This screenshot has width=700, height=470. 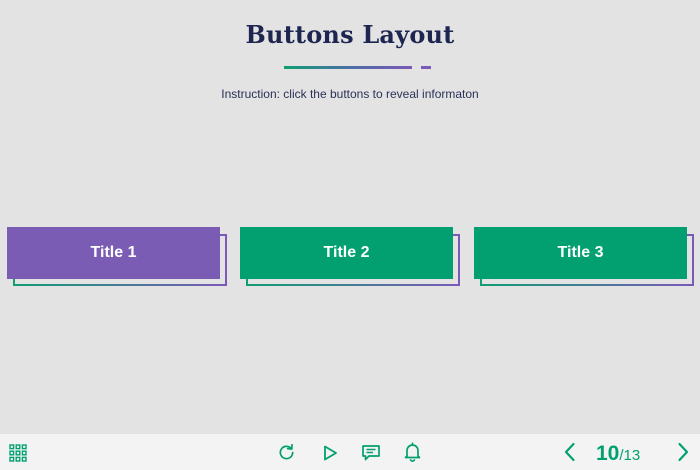 What do you see at coordinates (580, 253) in the screenshot?
I see `title-3-button: Title 3` at bounding box center [580, 253].